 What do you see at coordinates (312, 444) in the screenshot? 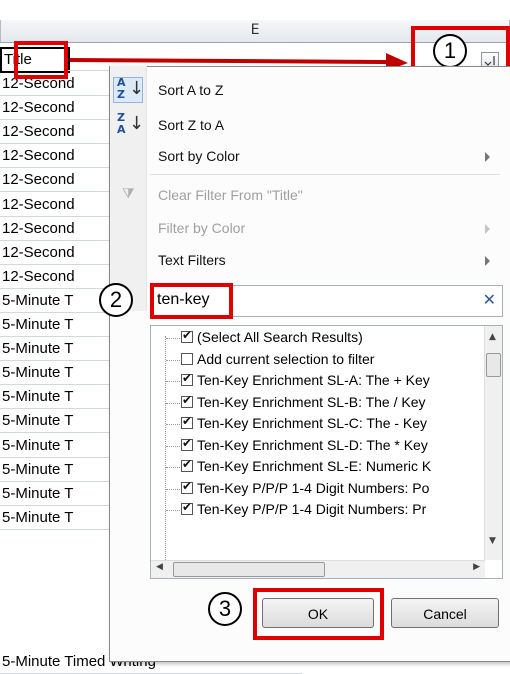
I see `list-item-label: Ten-Key Enrichment SL-D: The * Key` at bounding box center [312, 444].